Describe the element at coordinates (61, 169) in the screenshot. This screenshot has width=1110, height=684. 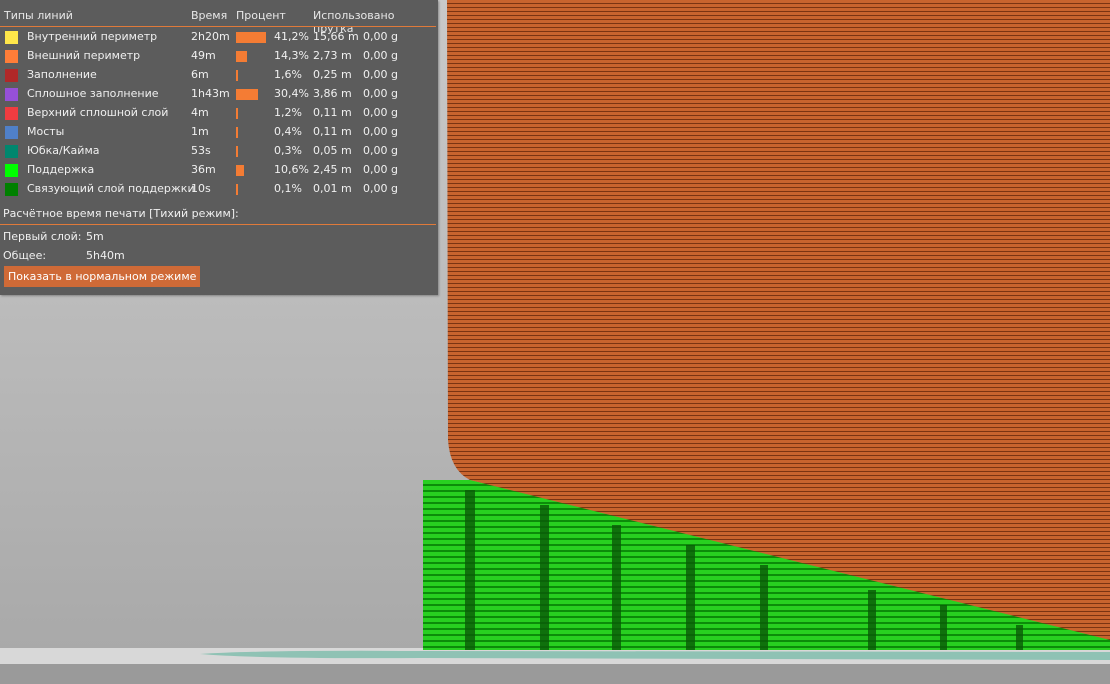
I see `line-type-name: Поддержка` at that location.